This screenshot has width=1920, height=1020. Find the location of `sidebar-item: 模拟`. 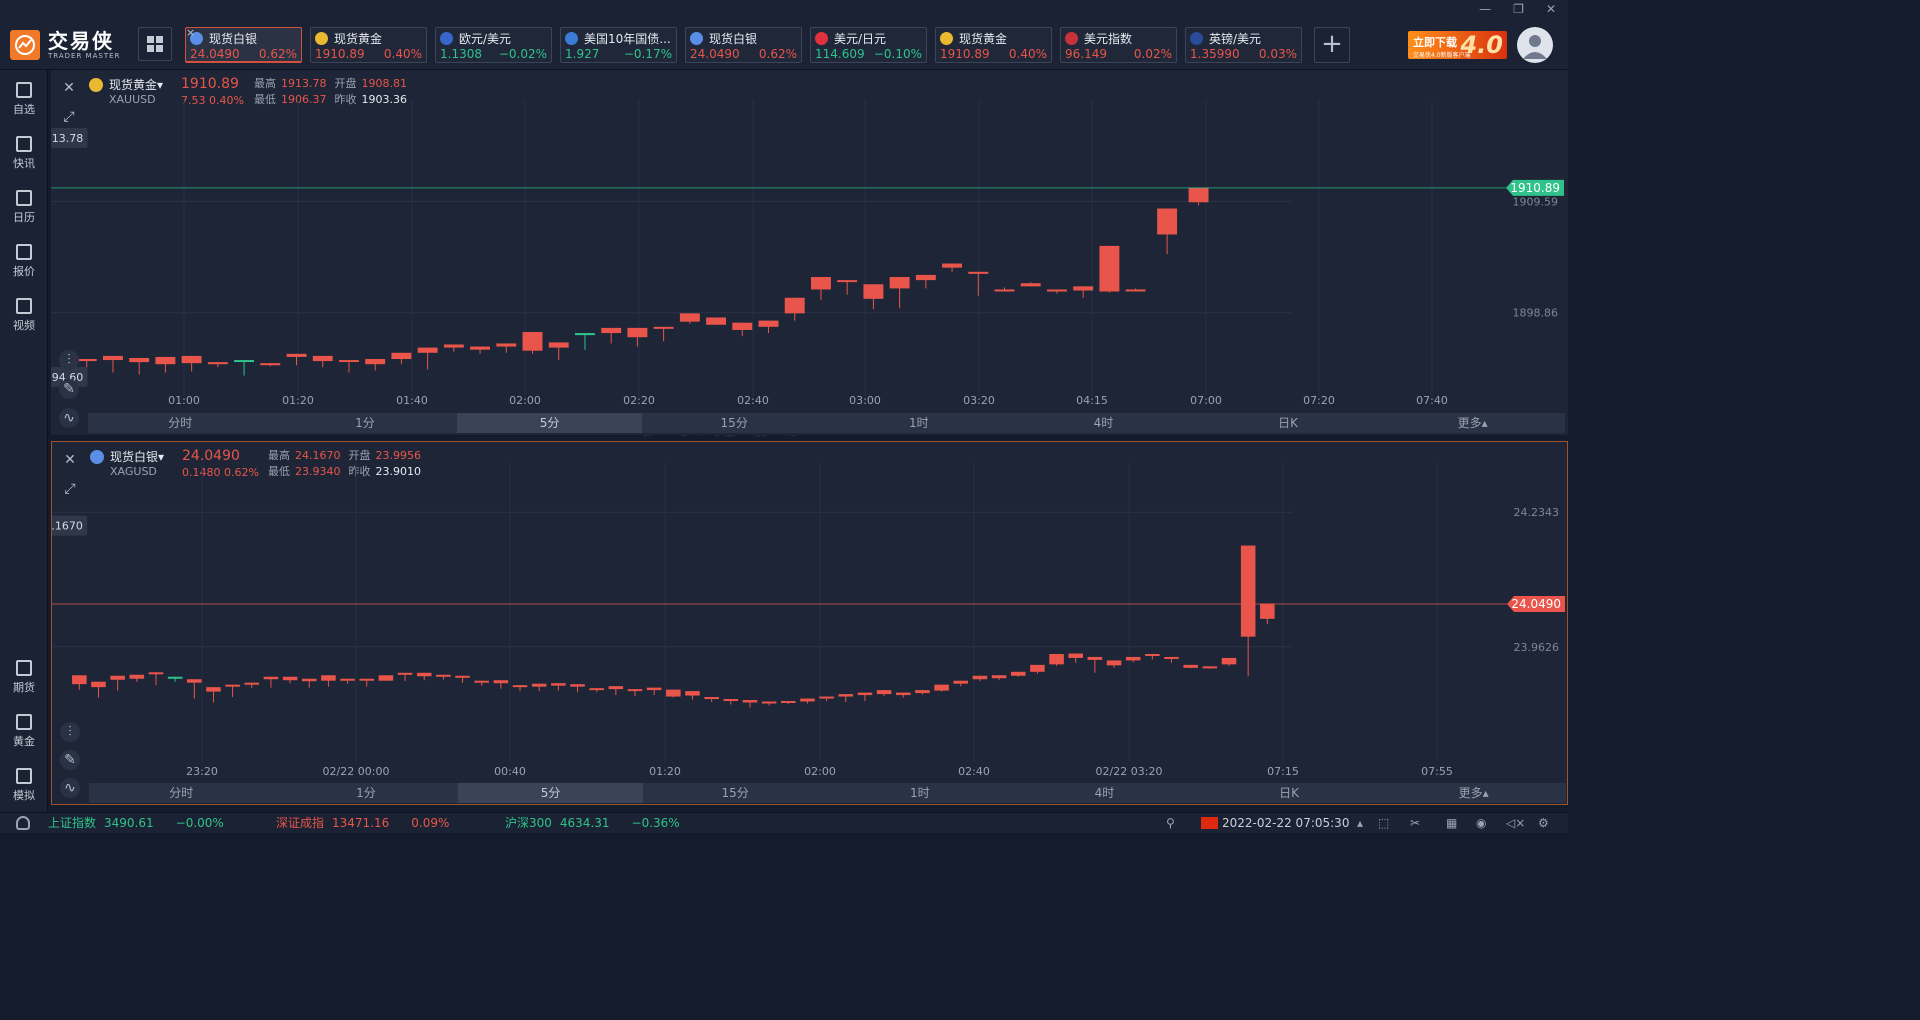

sidebar-item: 模拟 is located at coordinates (24, 785).